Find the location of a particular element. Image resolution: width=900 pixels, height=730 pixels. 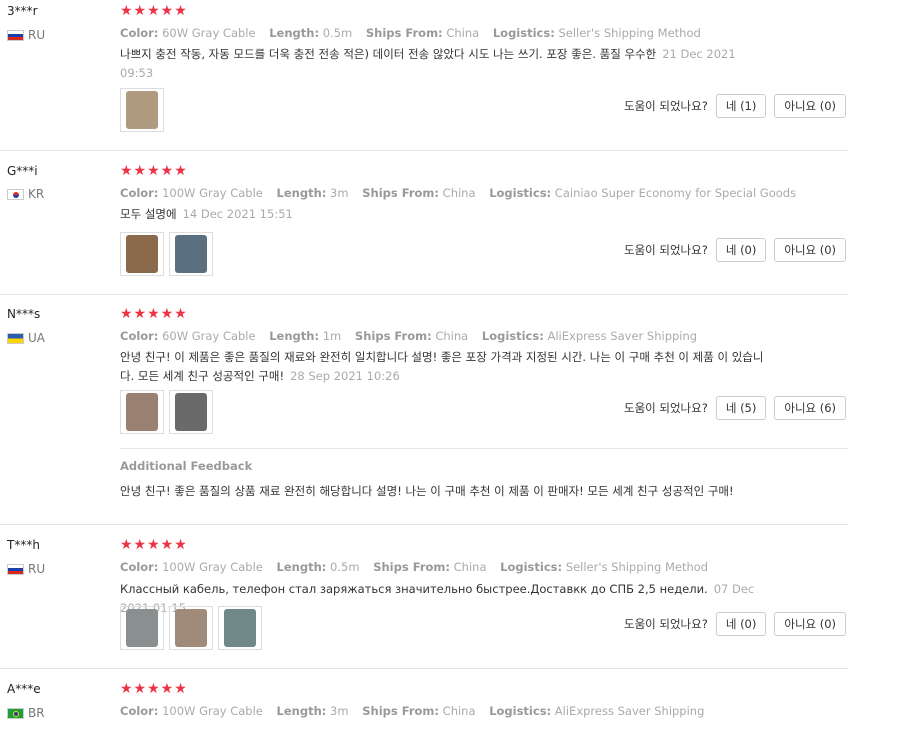

reviewer-name: 3***r is located at coordinates (22, 11).